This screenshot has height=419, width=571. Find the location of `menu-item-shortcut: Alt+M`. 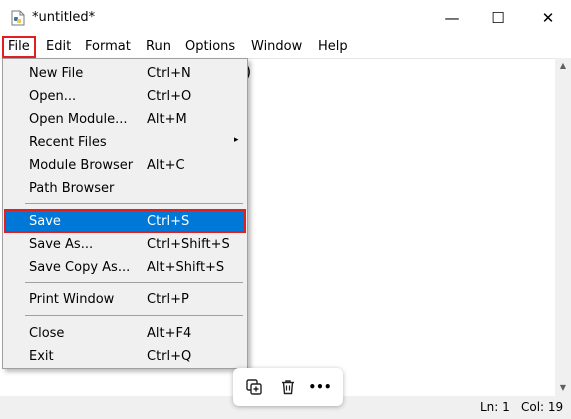

menu-item-shortcut: Alt+M is located at coordinates (167, 119).